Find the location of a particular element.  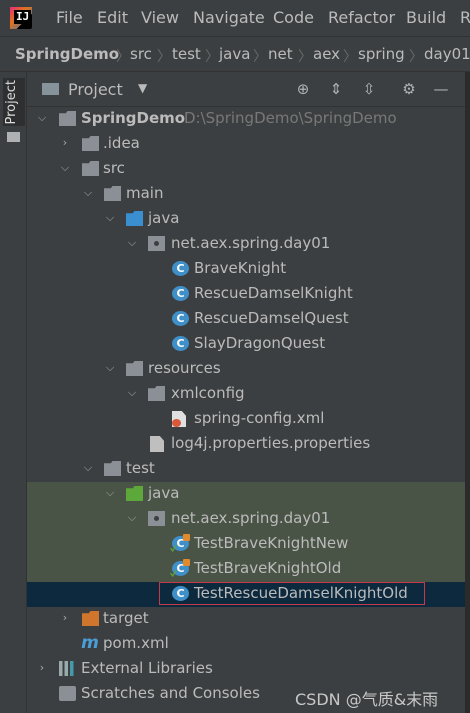

tree-label: .idea is located at coordinates (121, 143).